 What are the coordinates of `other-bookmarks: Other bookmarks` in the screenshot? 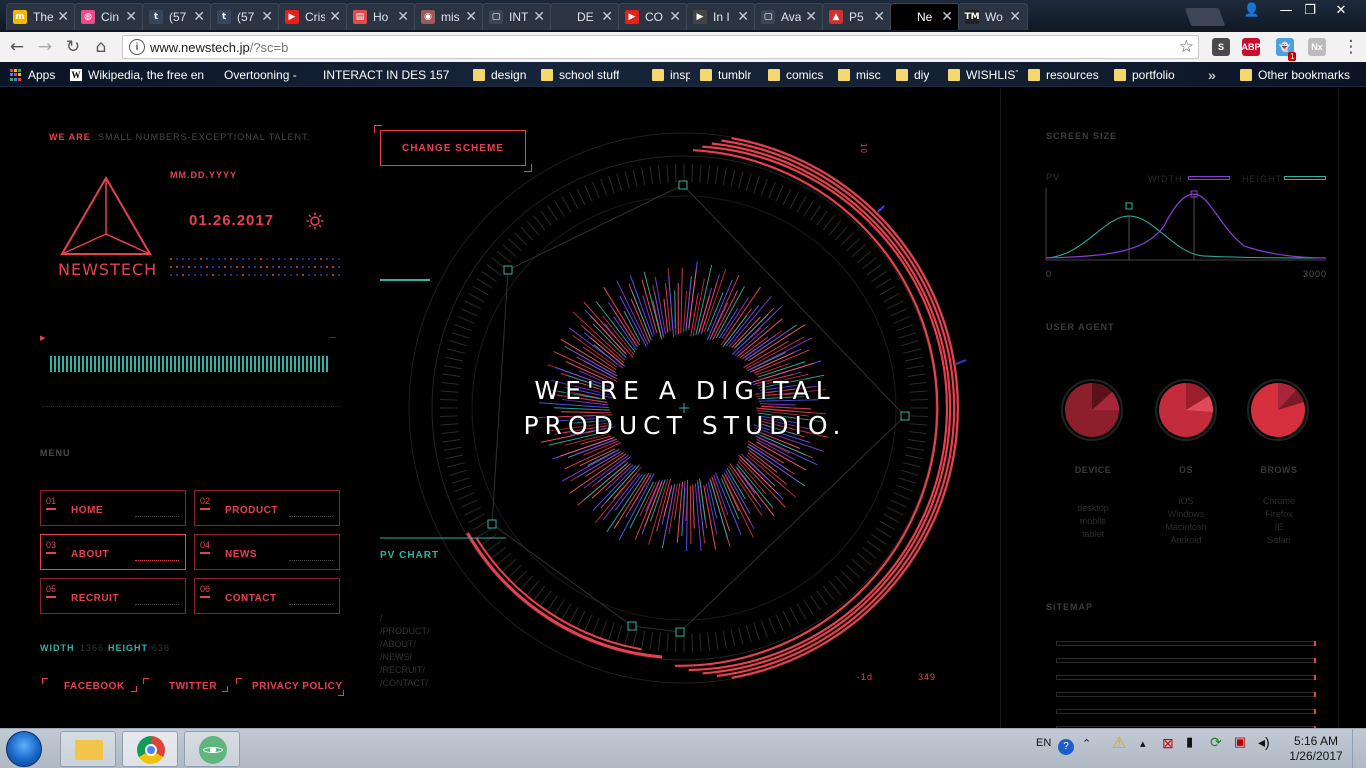 It's located at (1295, 75).